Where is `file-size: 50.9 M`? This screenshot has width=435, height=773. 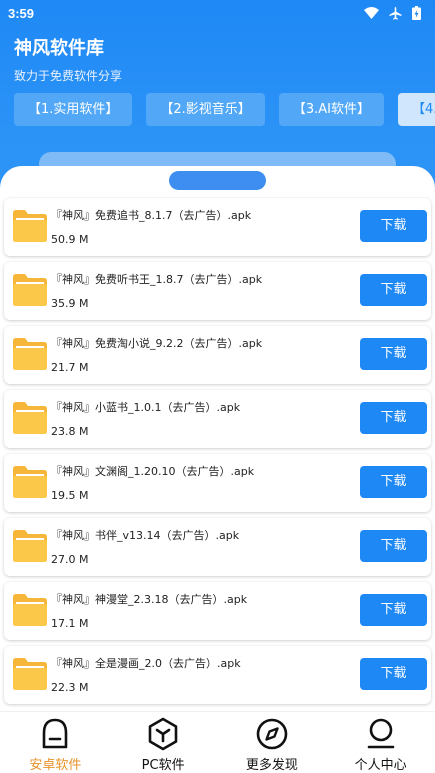 file-size: 50.9 M is located at coordinates (70, 239).